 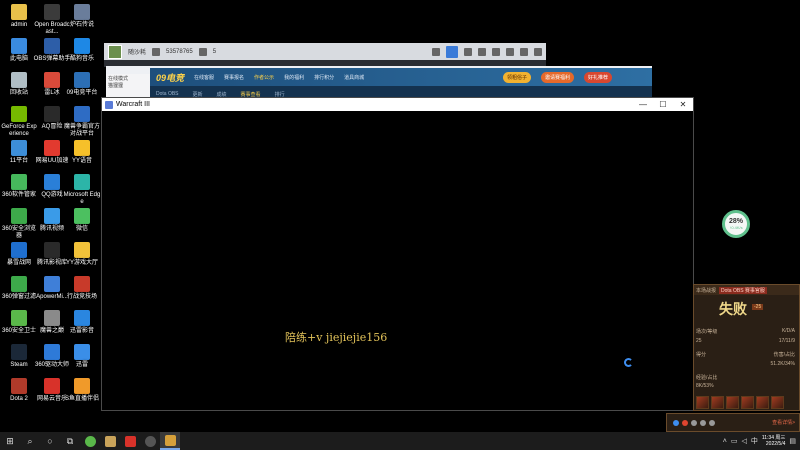 I want to click on view-details-link: 查看详情>, so click(x=783, y=422).